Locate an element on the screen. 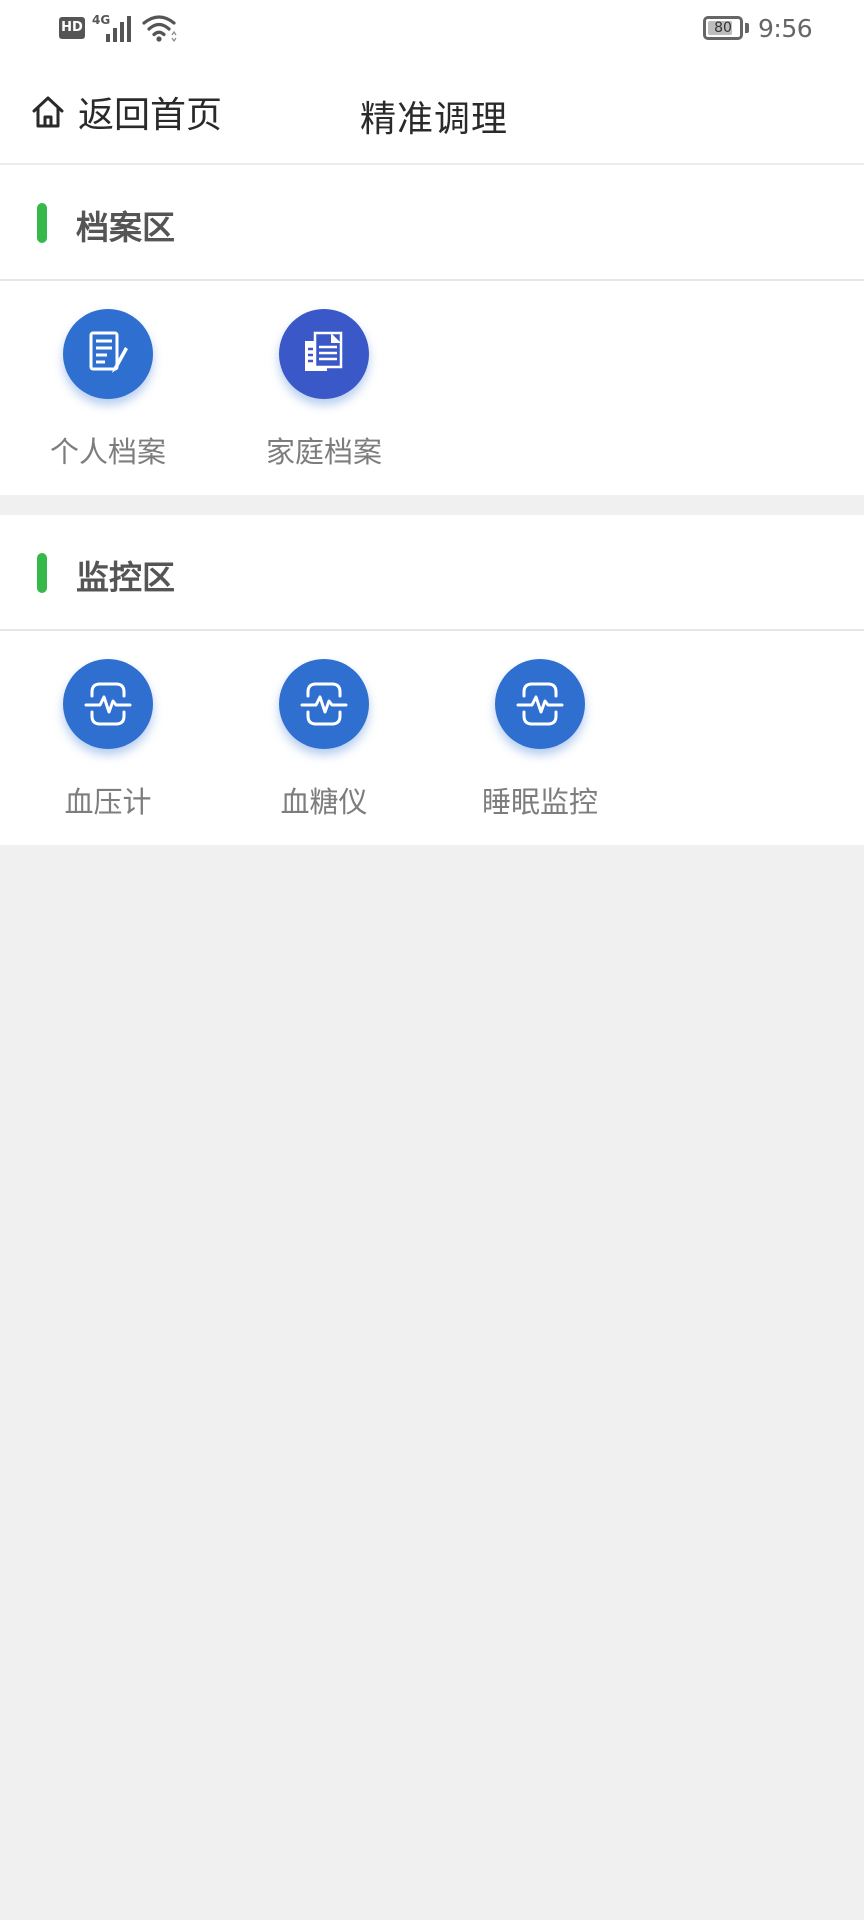  signal-strength-icon is located at coordinates (118, 29).